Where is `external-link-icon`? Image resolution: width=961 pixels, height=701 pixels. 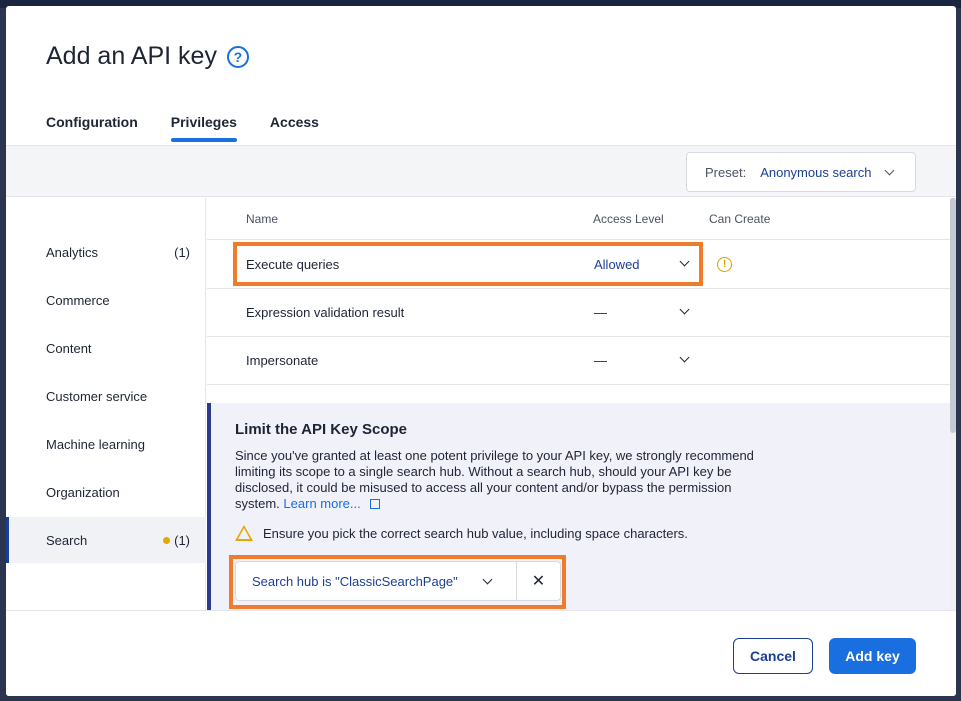
external-link-icon is located at coordinates (375, 504).